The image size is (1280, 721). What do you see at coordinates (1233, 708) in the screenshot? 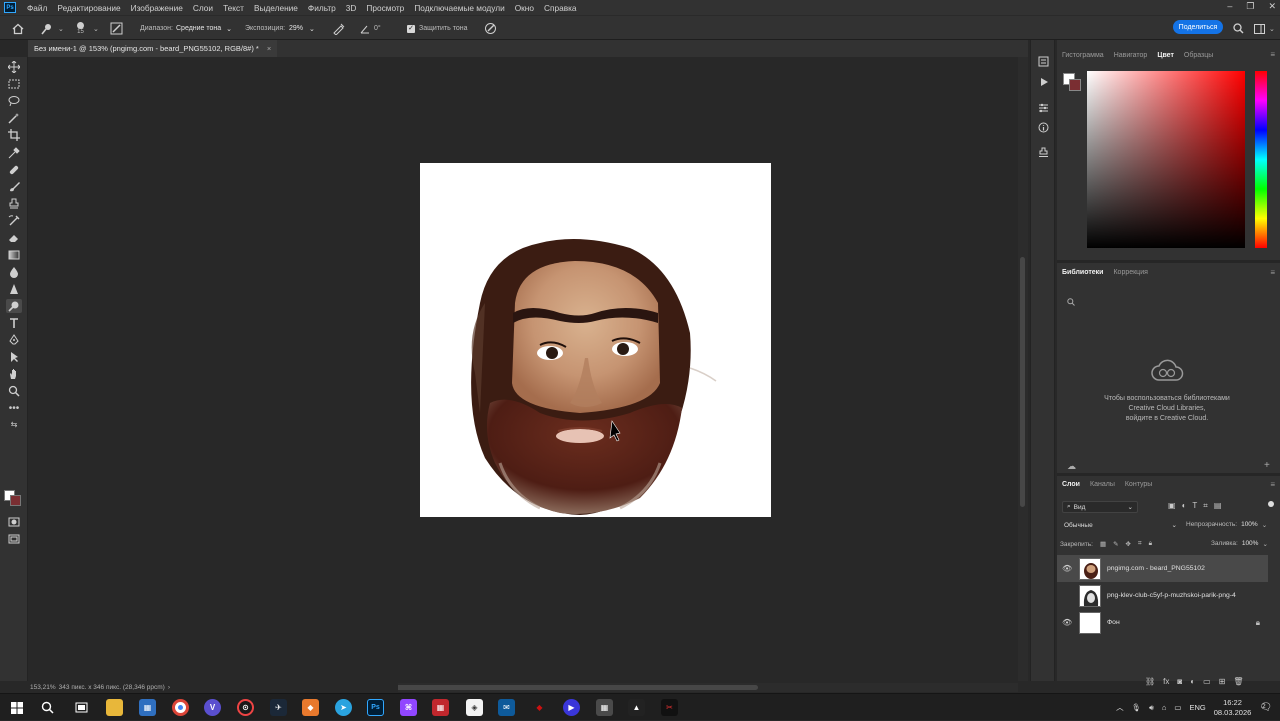
I see `clock: 16:22 08.03.2026` at bounding box center [1233, 708].